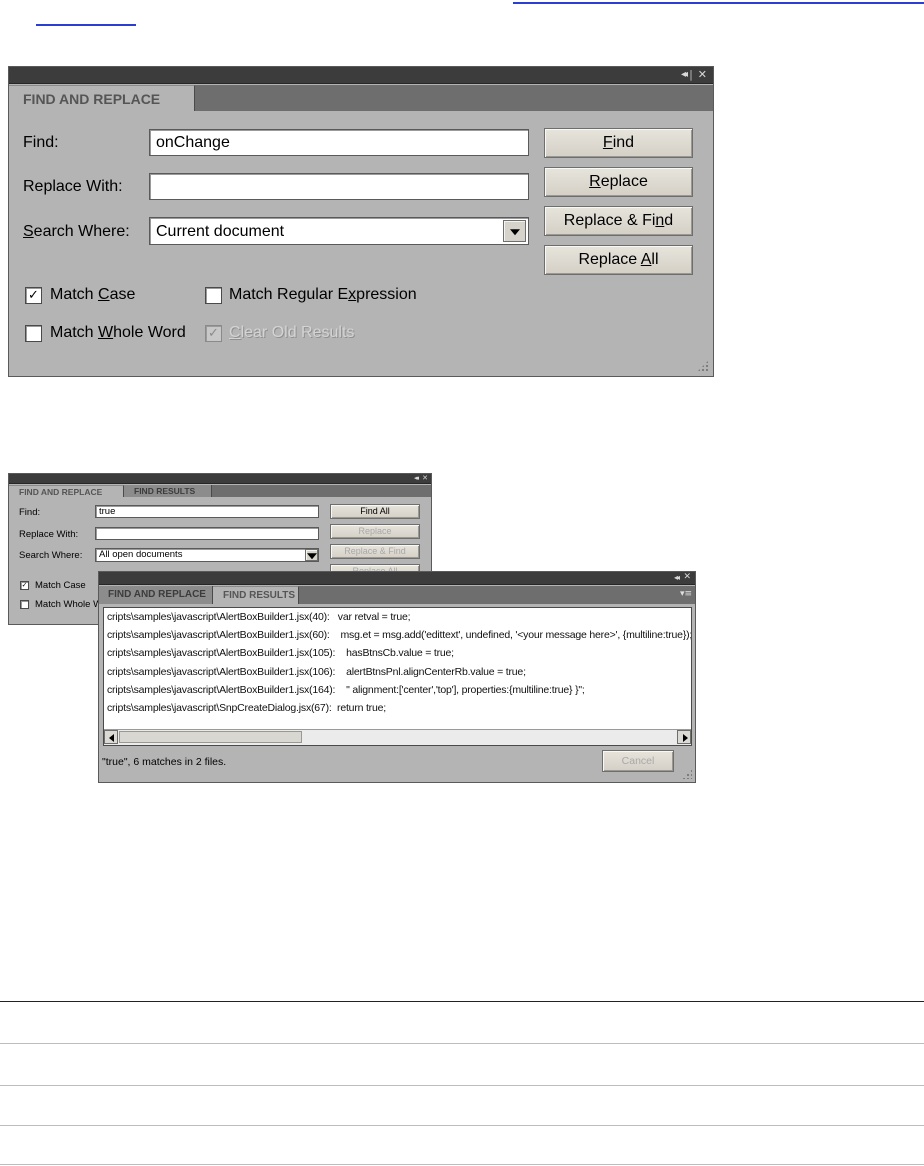 The width and height of the screenshot is (924, 1166). I want to click on chevron-left-icon, so click(111, 738).